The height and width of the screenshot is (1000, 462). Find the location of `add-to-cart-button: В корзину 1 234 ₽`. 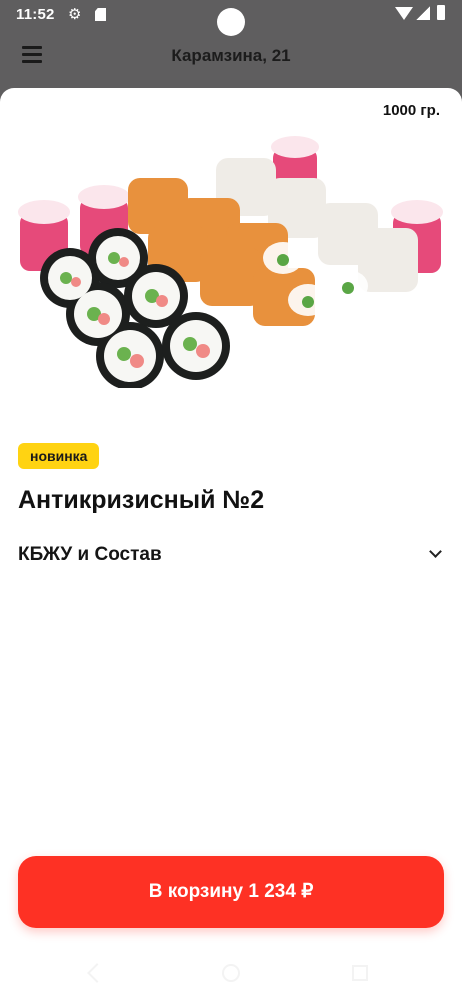

add-to-cart-button: В корзину 1 234 ₽ is located at coordinates (231, 892).